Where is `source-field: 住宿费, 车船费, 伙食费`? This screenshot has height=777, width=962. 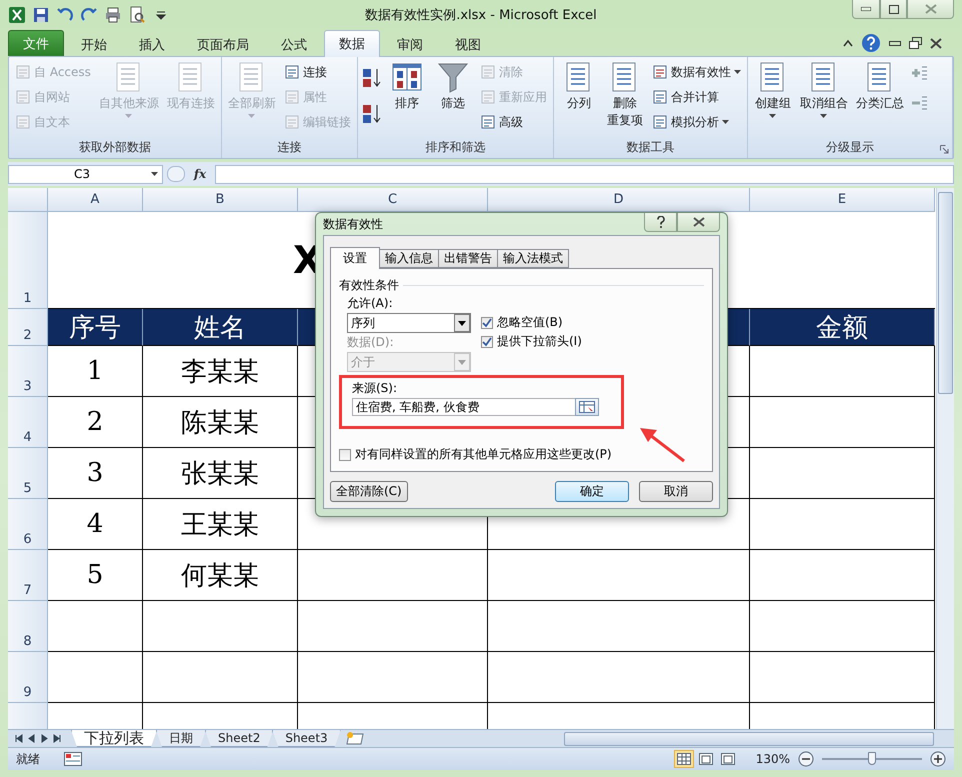
source-field: 住宿费, 车船费, 伙食费 is located at coordinates (463, 407).